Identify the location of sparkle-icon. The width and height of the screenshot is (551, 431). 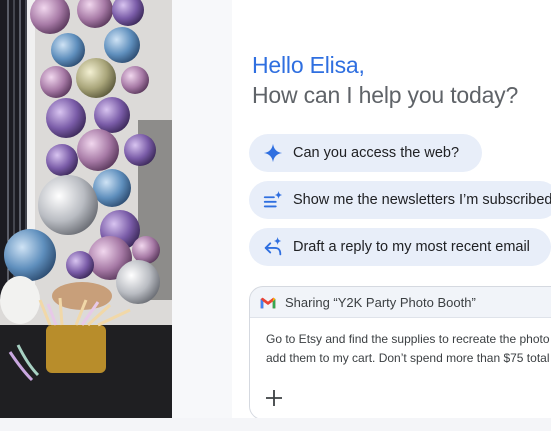
(273, 153).